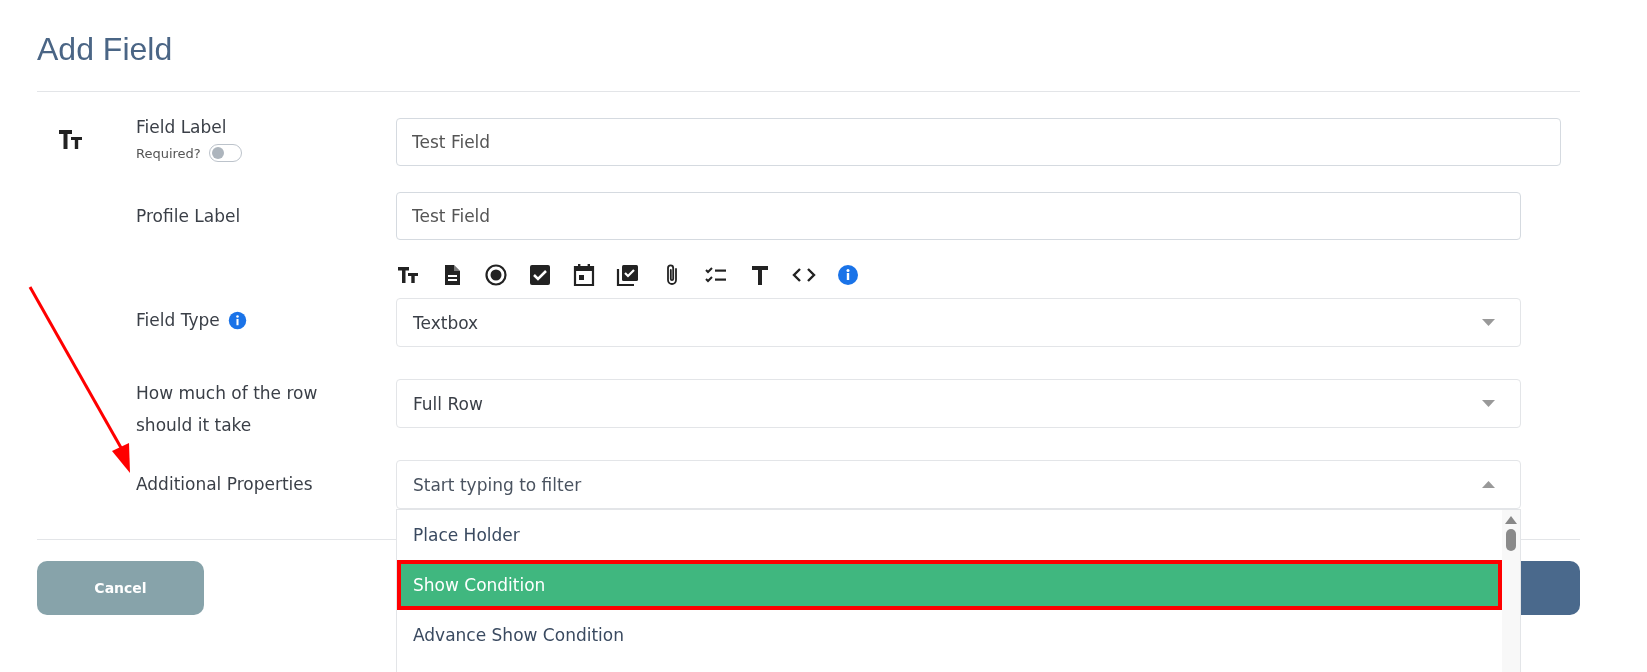  Describe the element at coordinates (178, 320) in the screenshot. I see `field-type-label: Field Type` at that location.